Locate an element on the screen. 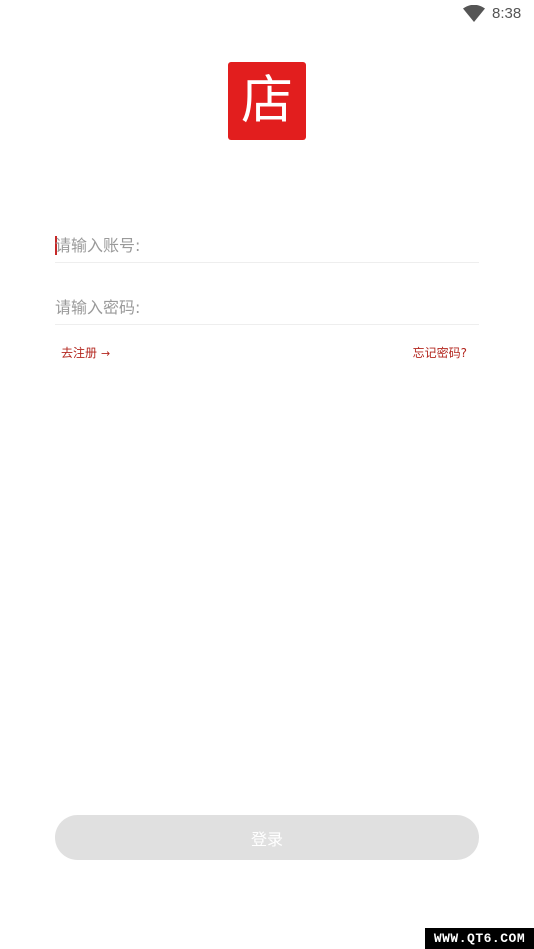  arrow-right-icon: → is located at coordinates (106, 353).